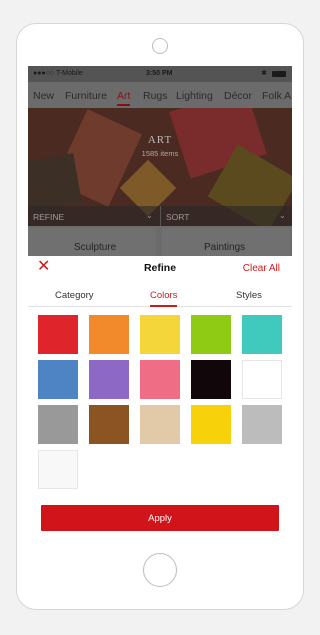  Describe the element at coordinates (238, 96) in the screenshot. I see `nav-item-decor: Décor` at that location.